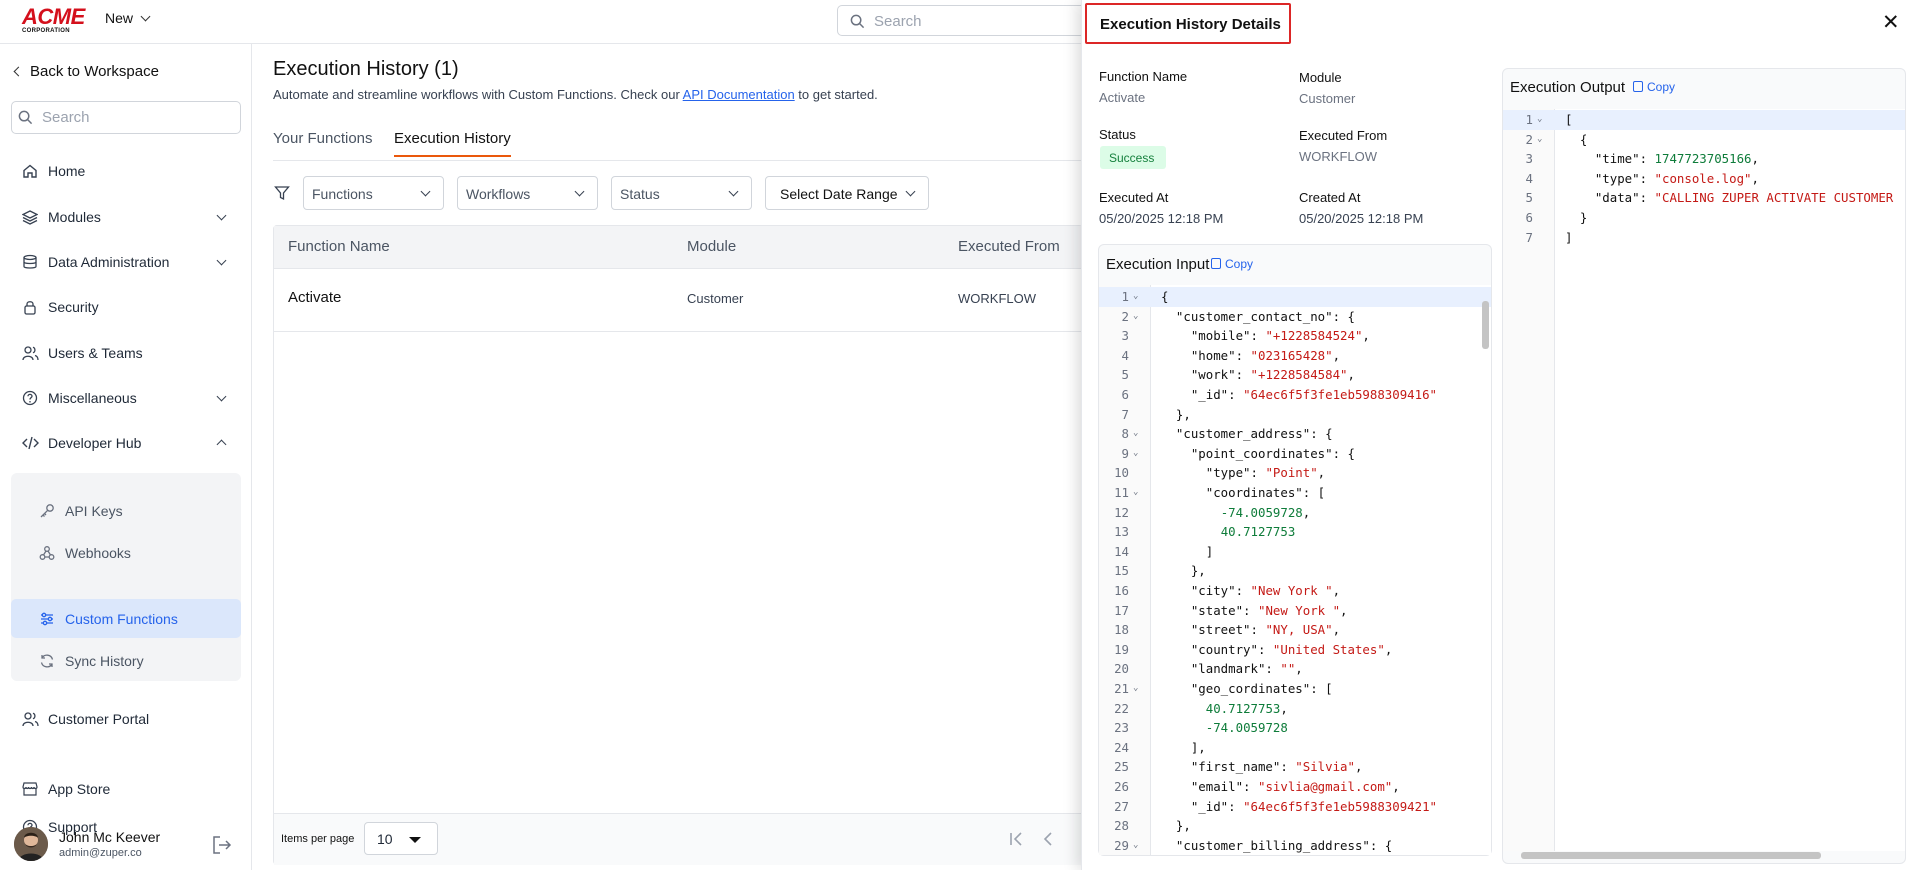  What do you see at coordinates (1206, 590) in the screenshot?
I see `code-token: "city":` at bounding box center [1206, 590].